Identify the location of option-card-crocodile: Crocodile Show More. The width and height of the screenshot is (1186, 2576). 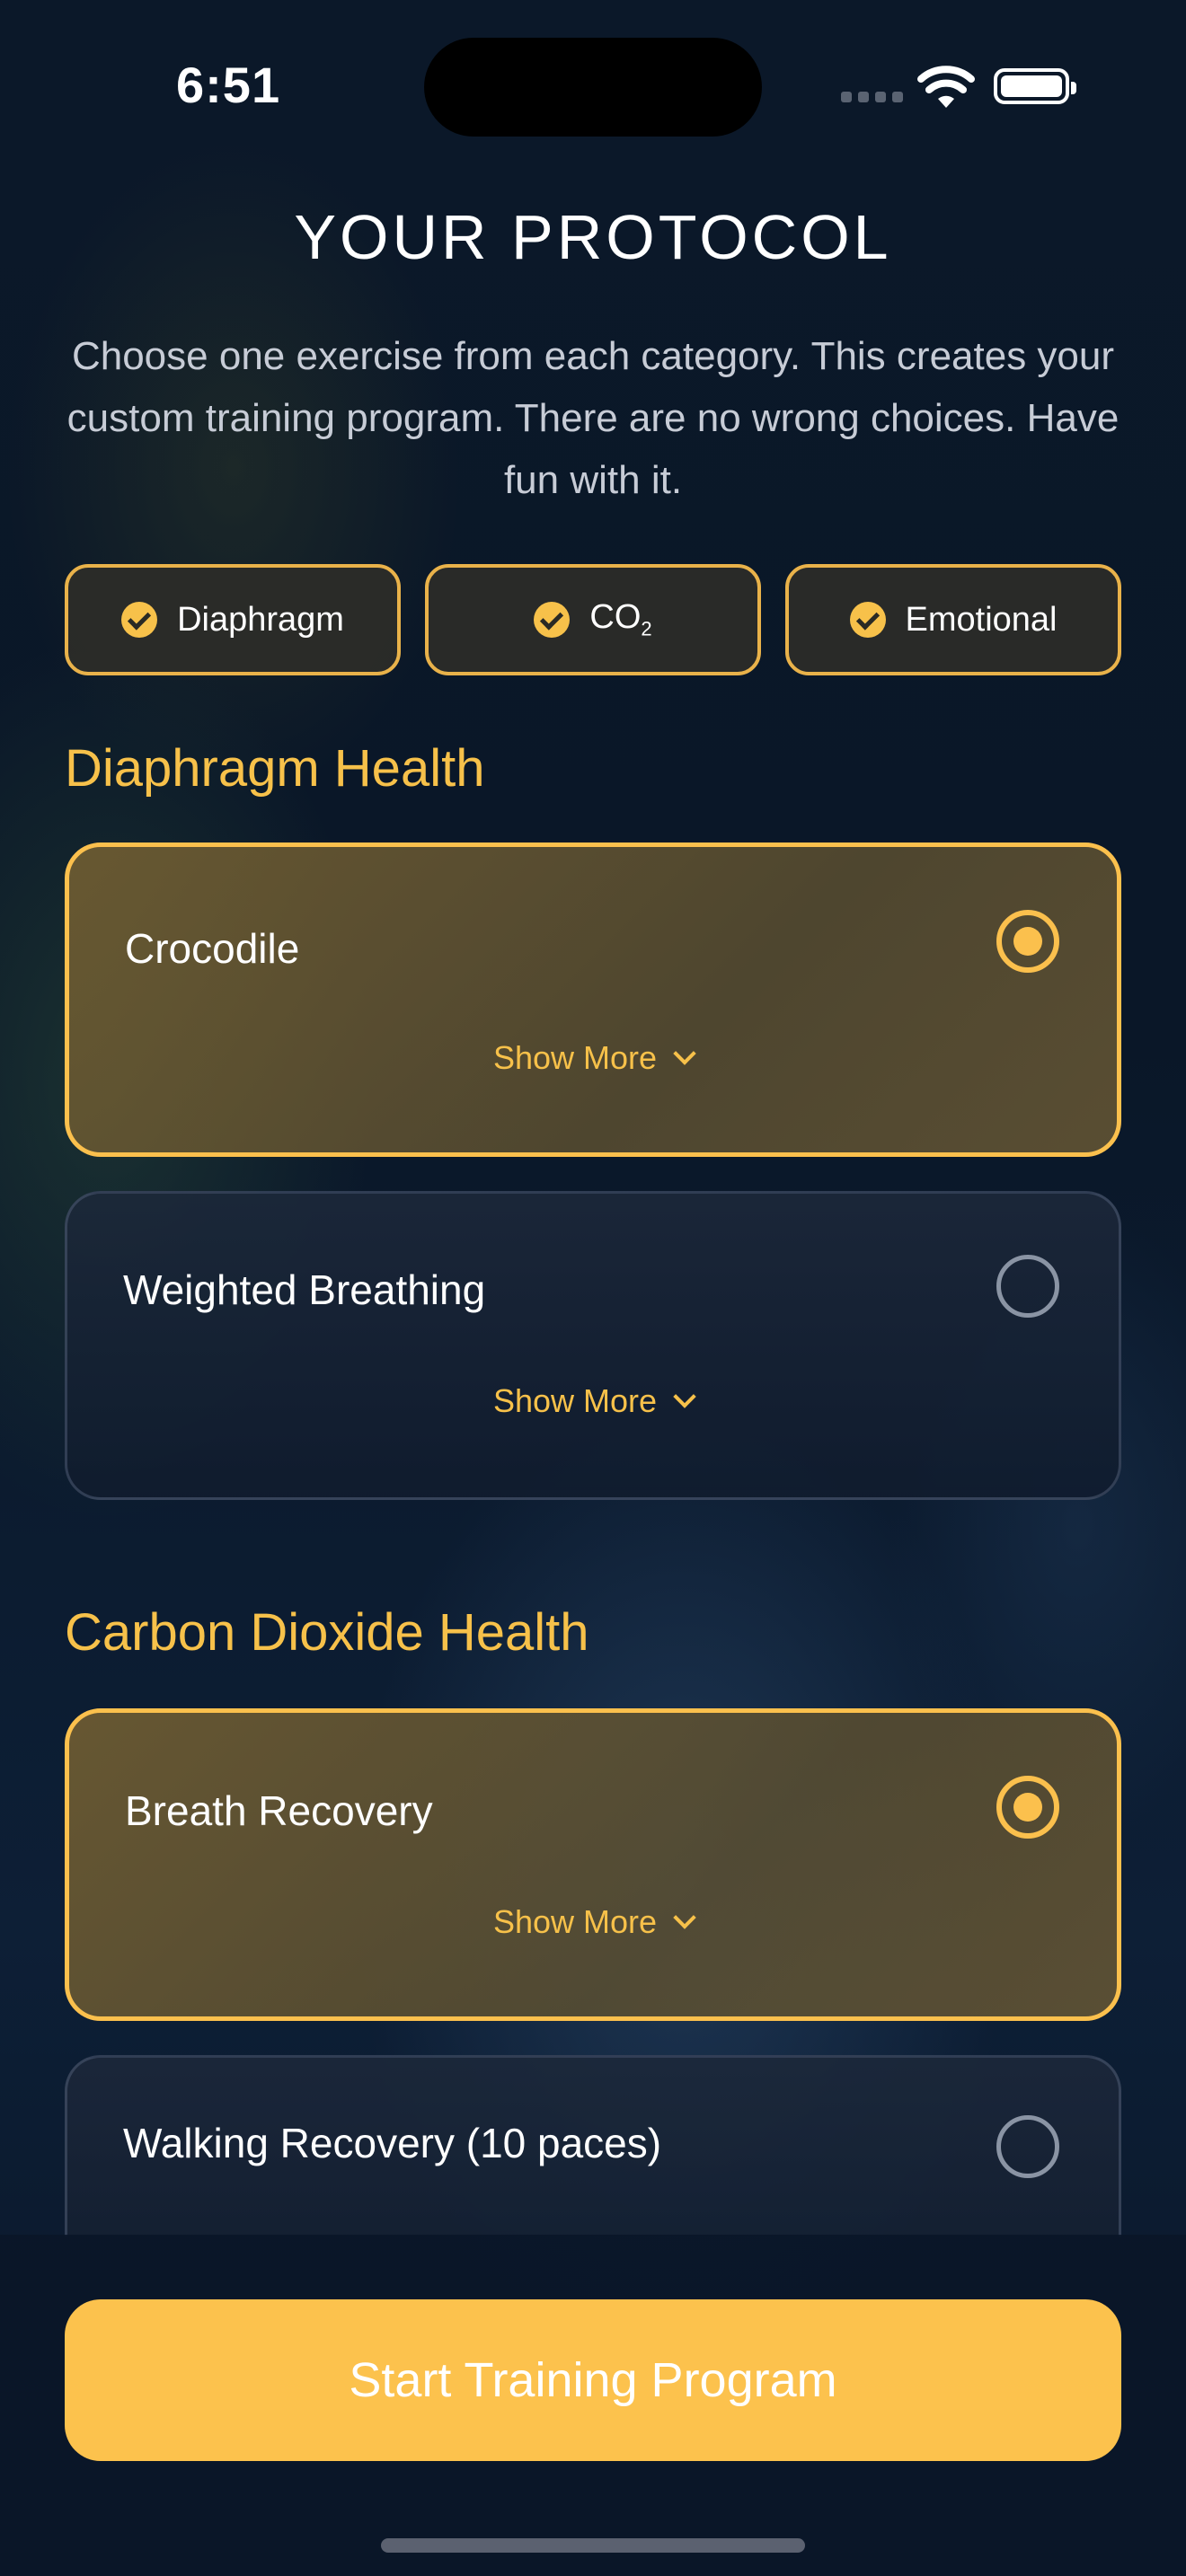
(593, 999).